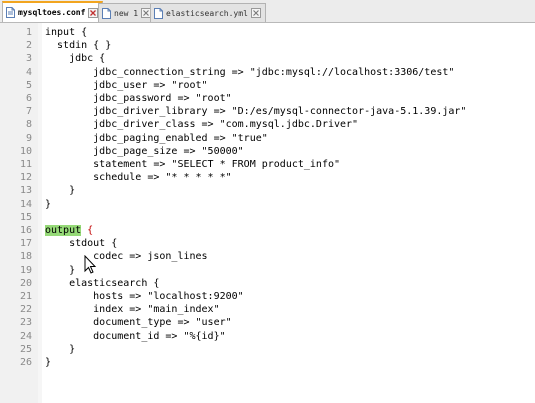  I want to click on code-line: stdout {, so click(81, 243).